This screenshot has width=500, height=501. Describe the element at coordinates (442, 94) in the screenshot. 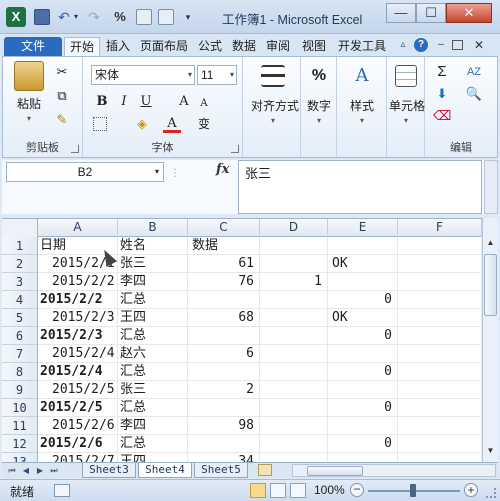

I see `fill-down-icon: ⬇` at that location.